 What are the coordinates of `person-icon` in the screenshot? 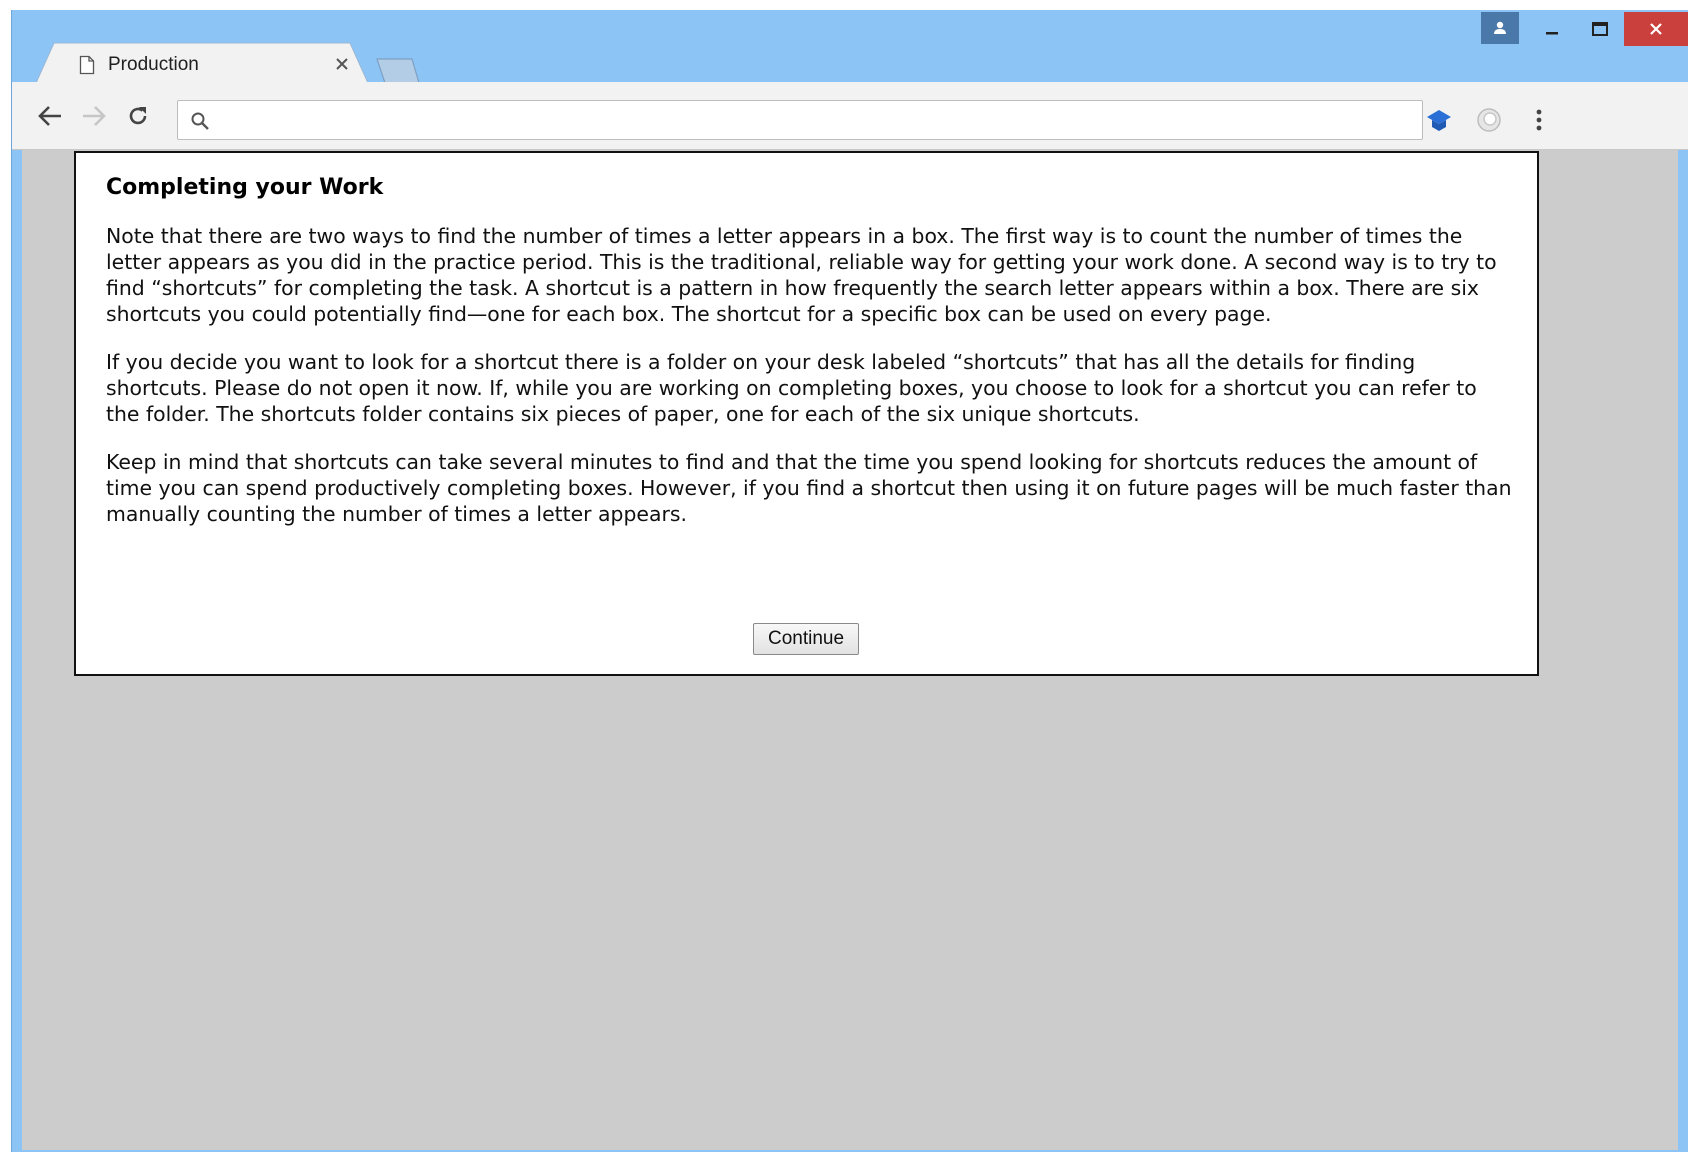 It's located at (1500, 27).